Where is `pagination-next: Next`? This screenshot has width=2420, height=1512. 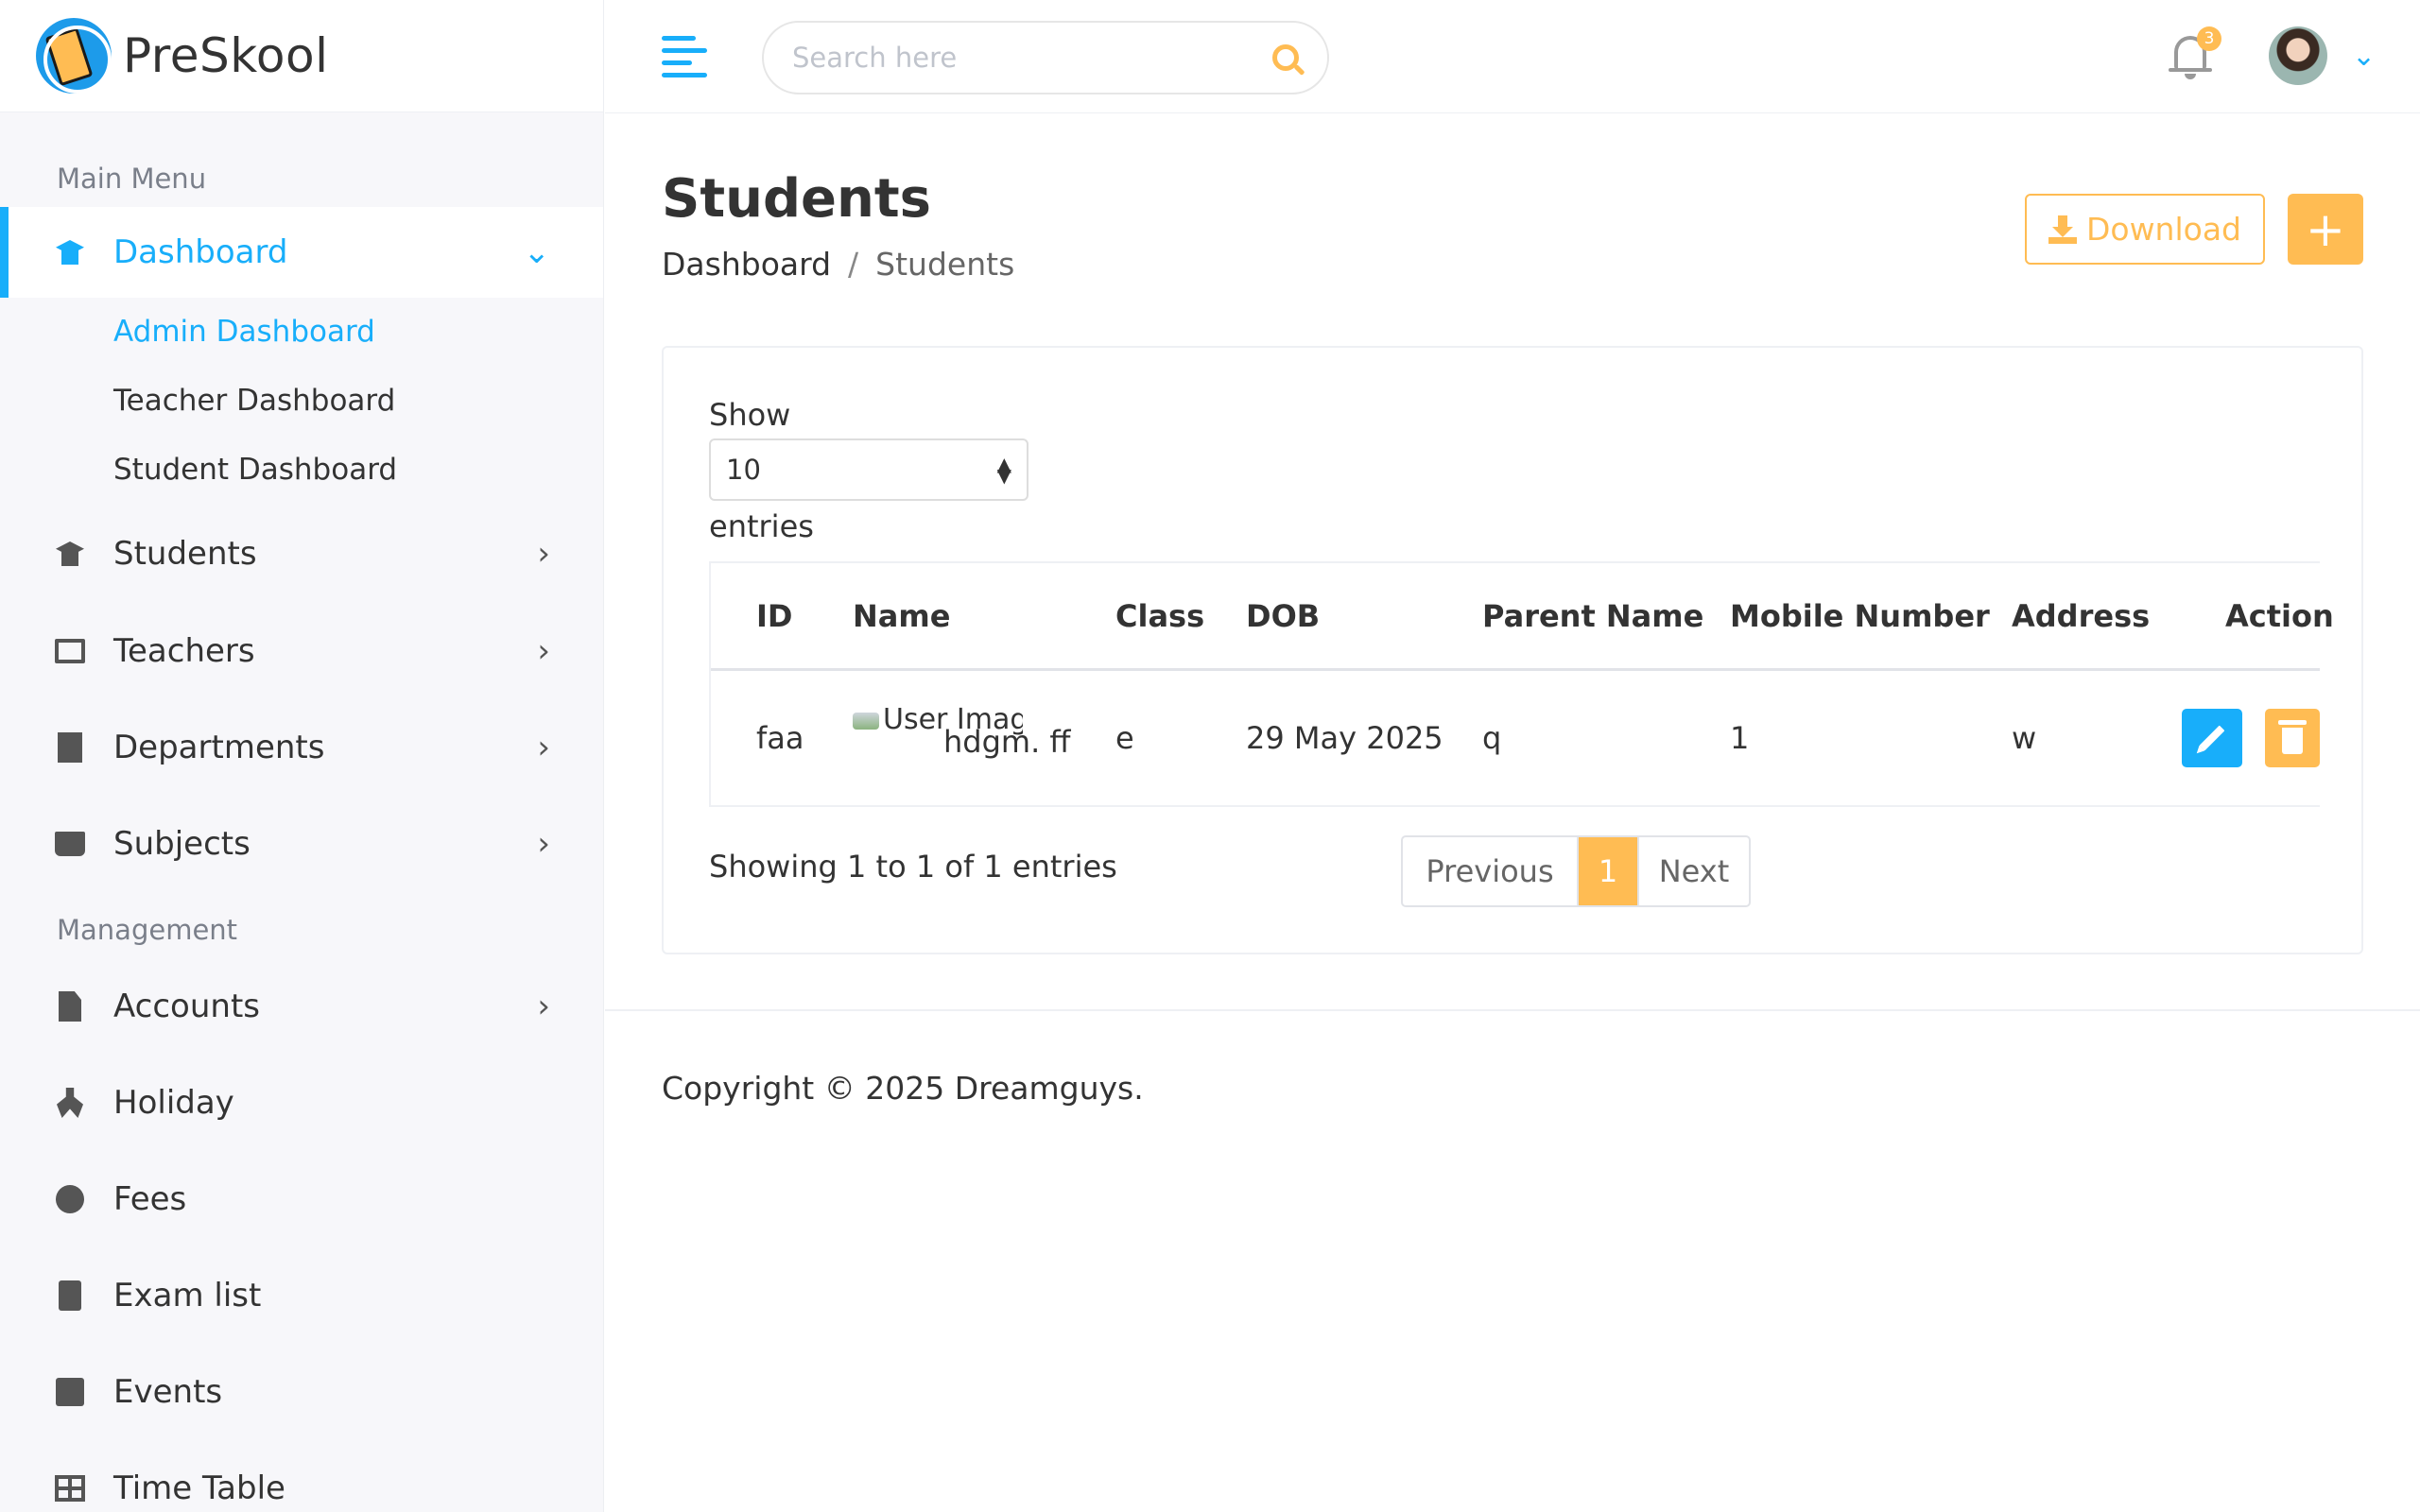 pagination-next: Next is located at coordinates (1693, 871).